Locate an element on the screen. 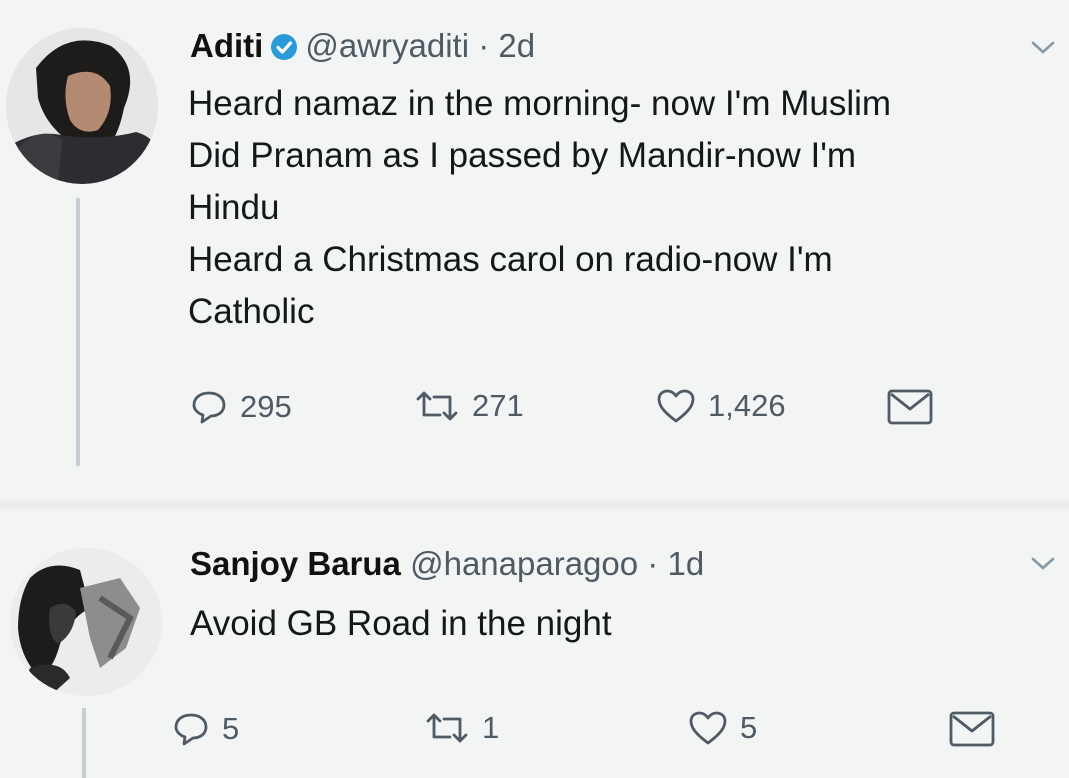 This screenshot has height=778, width=1069. timestamp: 1d is located at coordinates (685, 563).